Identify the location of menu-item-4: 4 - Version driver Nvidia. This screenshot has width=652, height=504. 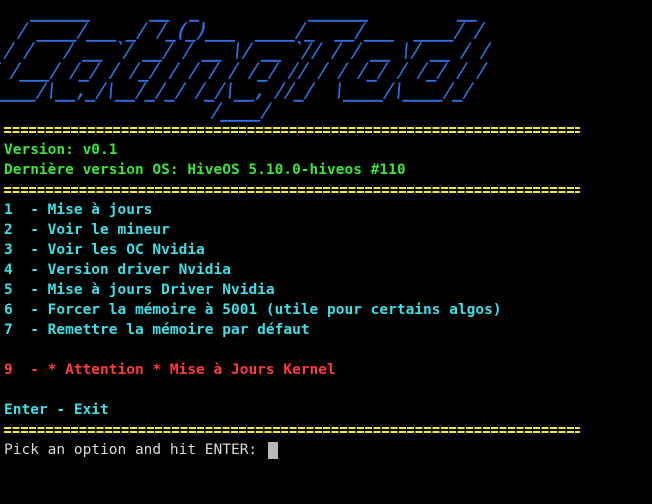
(117, 270).